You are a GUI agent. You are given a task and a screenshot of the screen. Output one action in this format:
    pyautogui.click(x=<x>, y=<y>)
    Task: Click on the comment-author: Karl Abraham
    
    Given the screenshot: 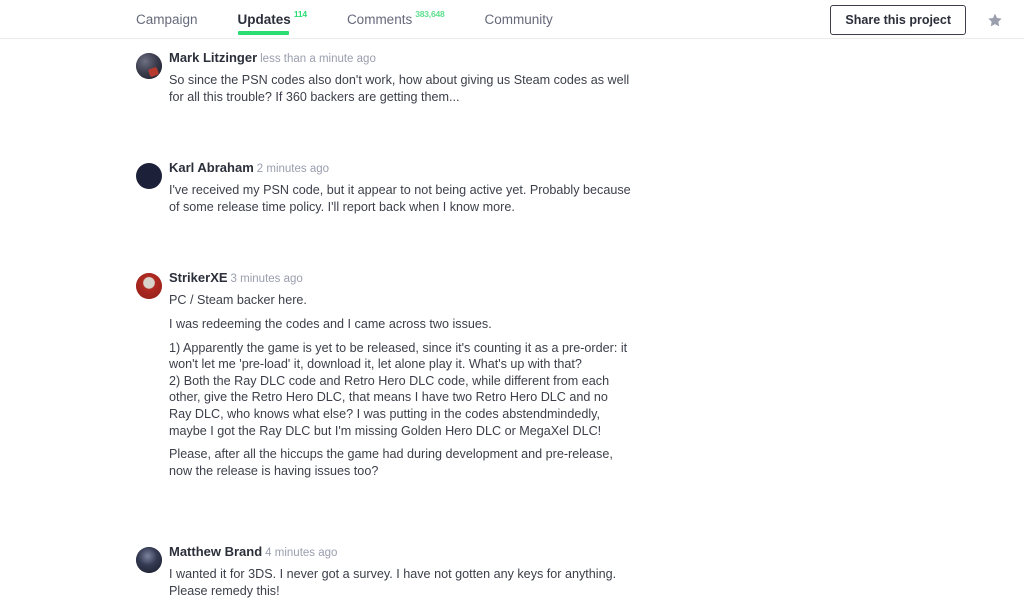 What is the action you would take?
    pyautogui.click(x=211, y=167)
    